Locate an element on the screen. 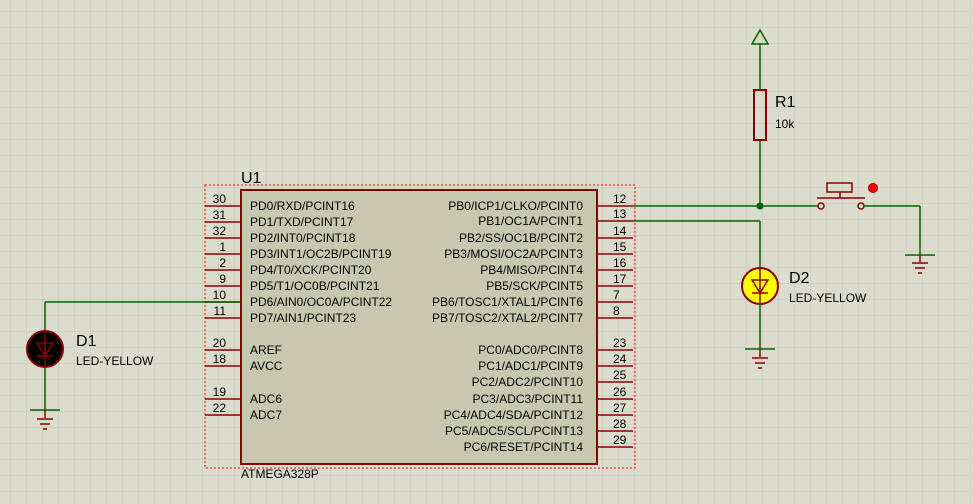 This screenshot has height=504, width=973. junction-dot is located at coordinates (760, 206).